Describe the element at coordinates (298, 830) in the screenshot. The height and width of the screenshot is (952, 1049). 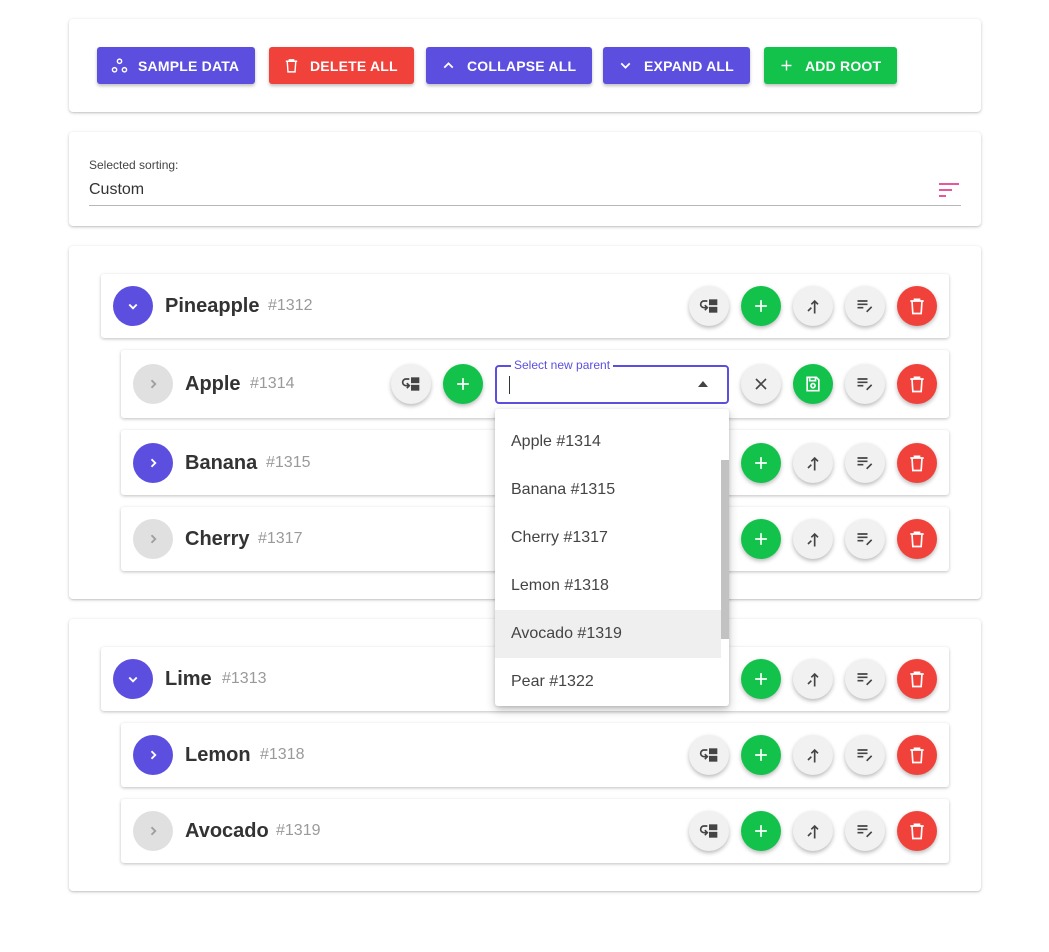
I see `node-id: #1319` at that location.